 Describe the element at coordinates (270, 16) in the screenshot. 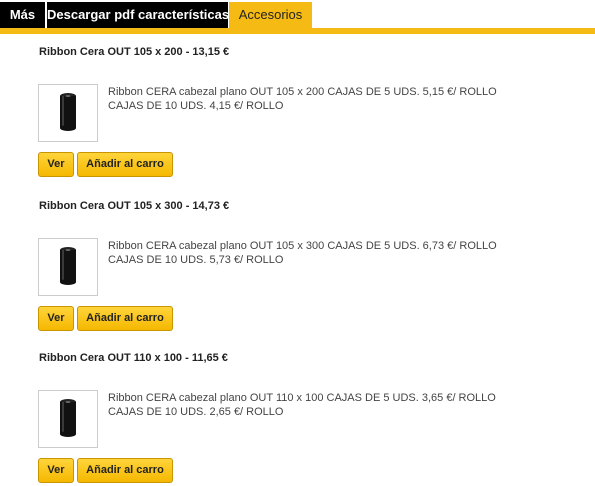

I see `tab-accesorios: Accesorios` at that location.